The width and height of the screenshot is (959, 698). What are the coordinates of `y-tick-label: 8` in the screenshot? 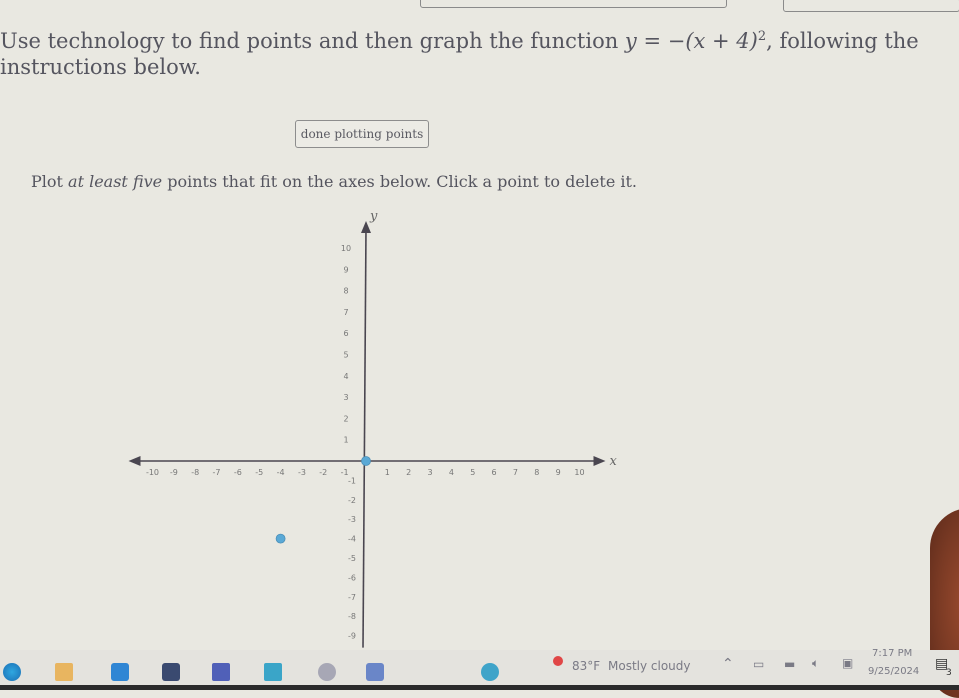 It's located at (345, 291).